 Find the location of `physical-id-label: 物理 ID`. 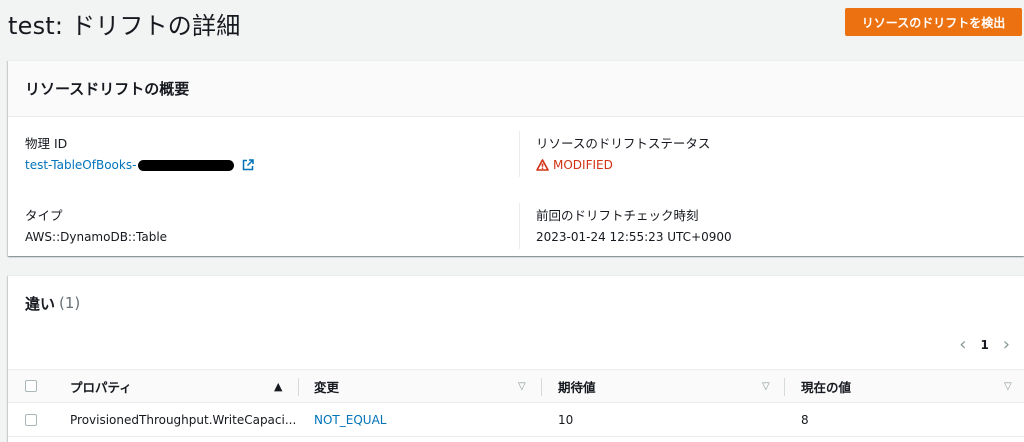

physical-id-label: 物理 ID is located at coordinates (46, 143).